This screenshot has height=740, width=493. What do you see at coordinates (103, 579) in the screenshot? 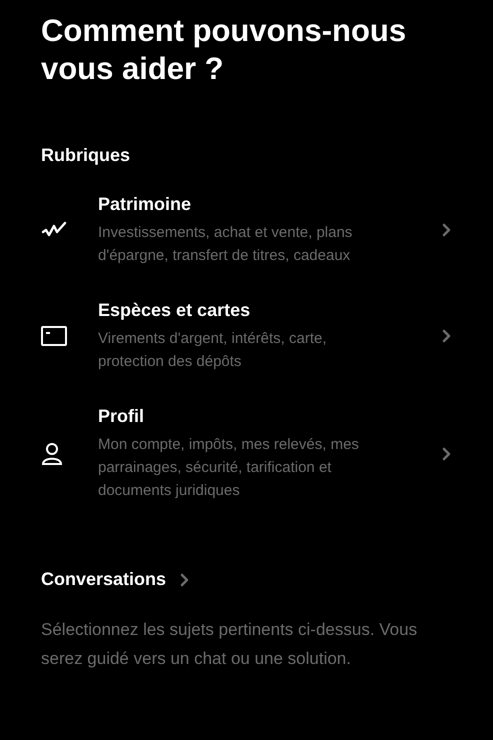
I see `conversations-link: Conversations` at bounding box center [103, 579].